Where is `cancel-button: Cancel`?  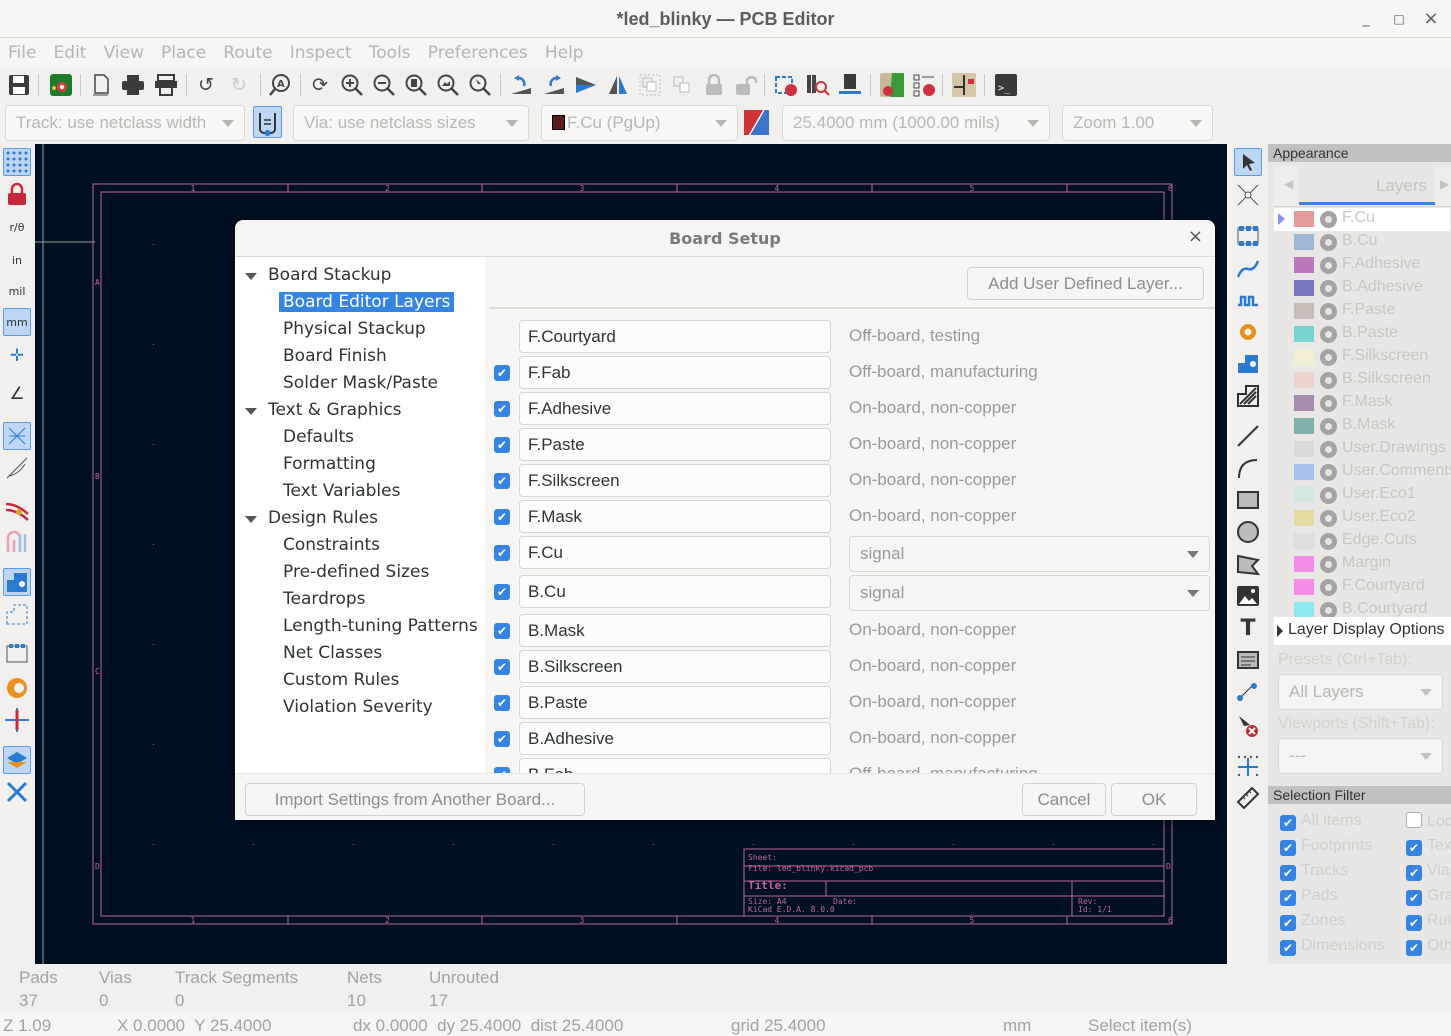 cancel-button: Cancel is located at coordinates (1064, 799).